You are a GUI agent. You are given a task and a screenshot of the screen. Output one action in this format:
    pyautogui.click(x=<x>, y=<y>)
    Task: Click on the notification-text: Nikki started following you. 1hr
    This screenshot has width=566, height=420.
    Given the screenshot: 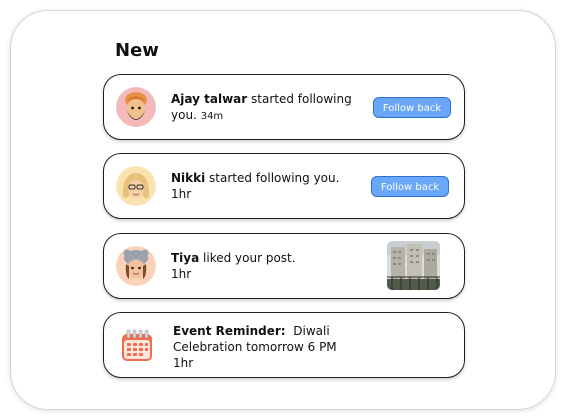 What is the action you would take?
    pyautogui.click(x=266, y=186)
    